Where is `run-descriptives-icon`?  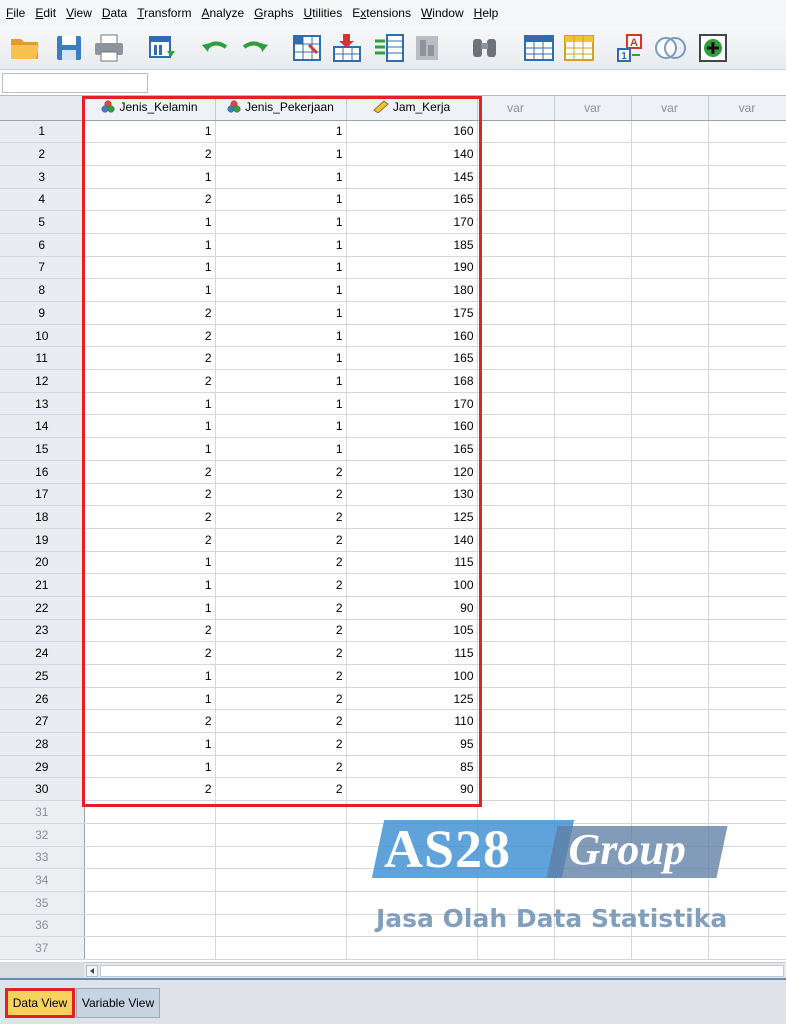
run-descriptives-icon is located at coordinates (429, 48).